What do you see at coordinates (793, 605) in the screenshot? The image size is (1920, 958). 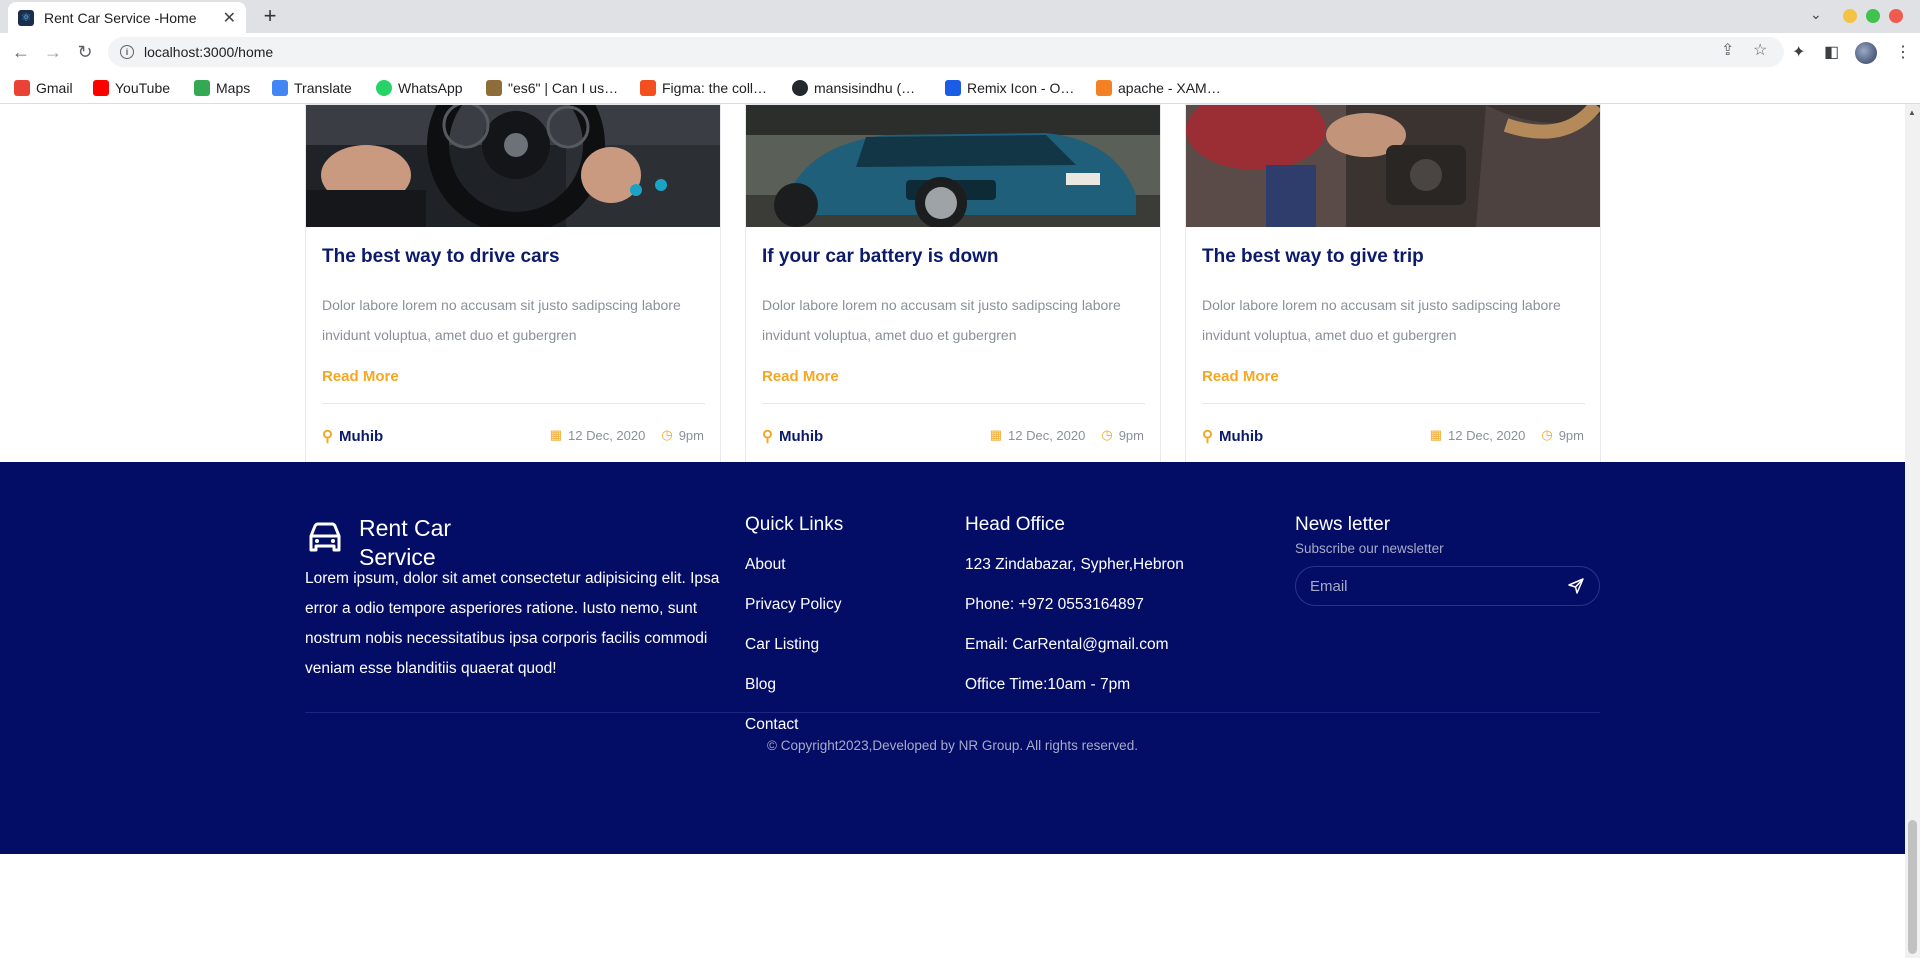 I see `footer-link-privacy-policy: Privacy Policy` at bounding box center [793, 605].